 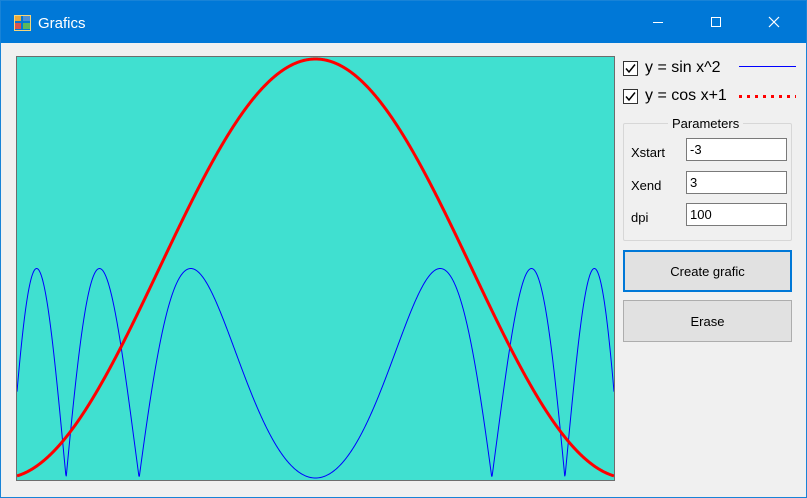 I want to click on window-title: Grafics, so click(x=62, y=23).